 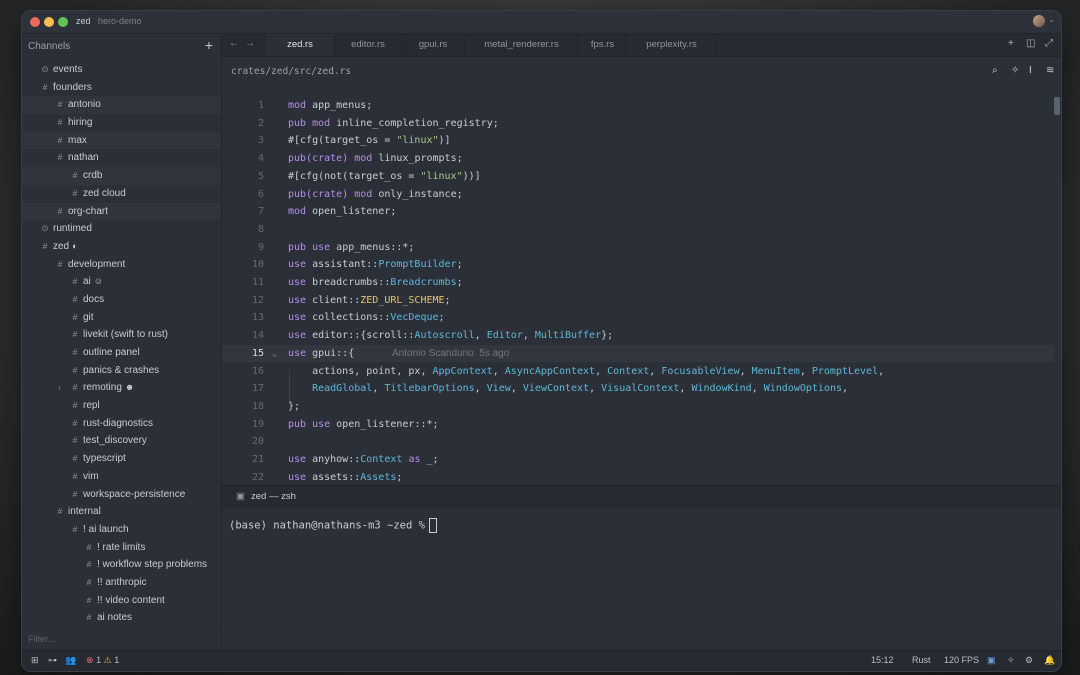 I want to click on diagnostics-summary: ⊗ 1 ⚠ 1, so click(x=102, y=660).